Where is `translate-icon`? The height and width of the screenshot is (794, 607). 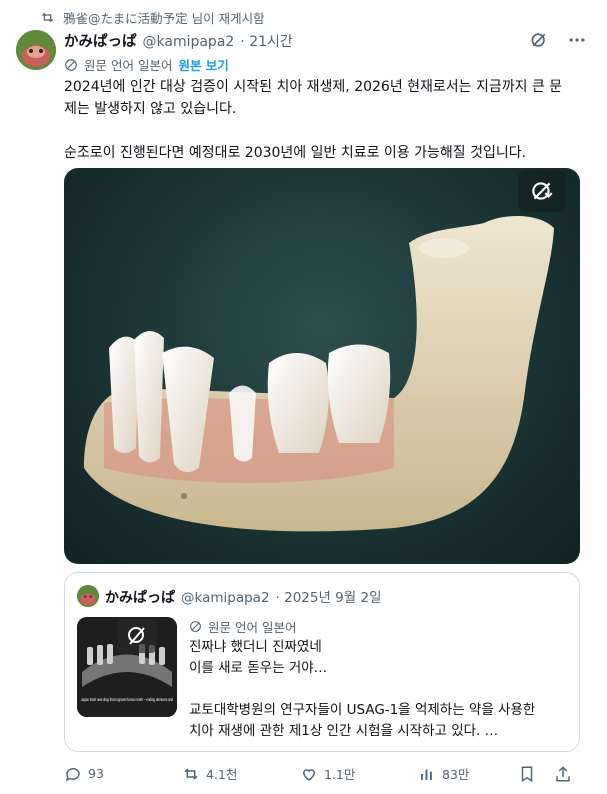 translate-icon is located at coordinates (71, 64).